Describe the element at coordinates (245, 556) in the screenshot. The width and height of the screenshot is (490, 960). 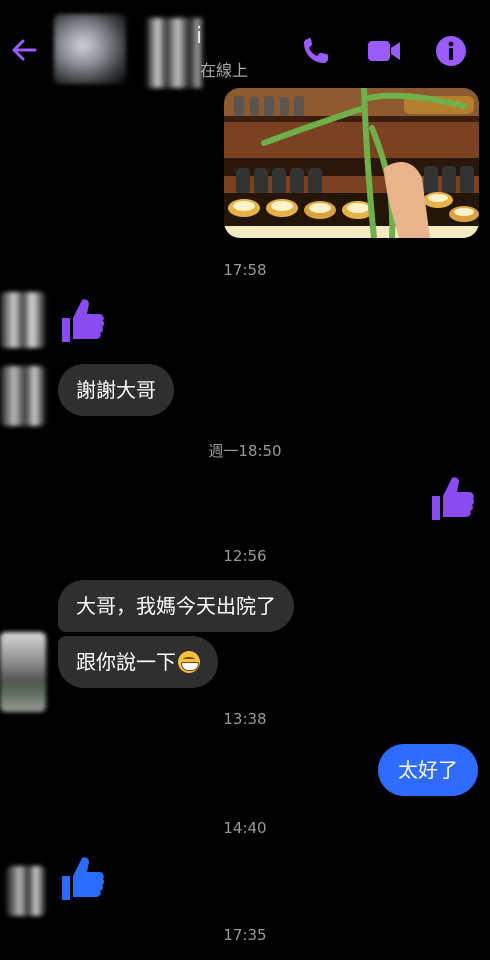
I see `timestamp: 12:56` at that location.